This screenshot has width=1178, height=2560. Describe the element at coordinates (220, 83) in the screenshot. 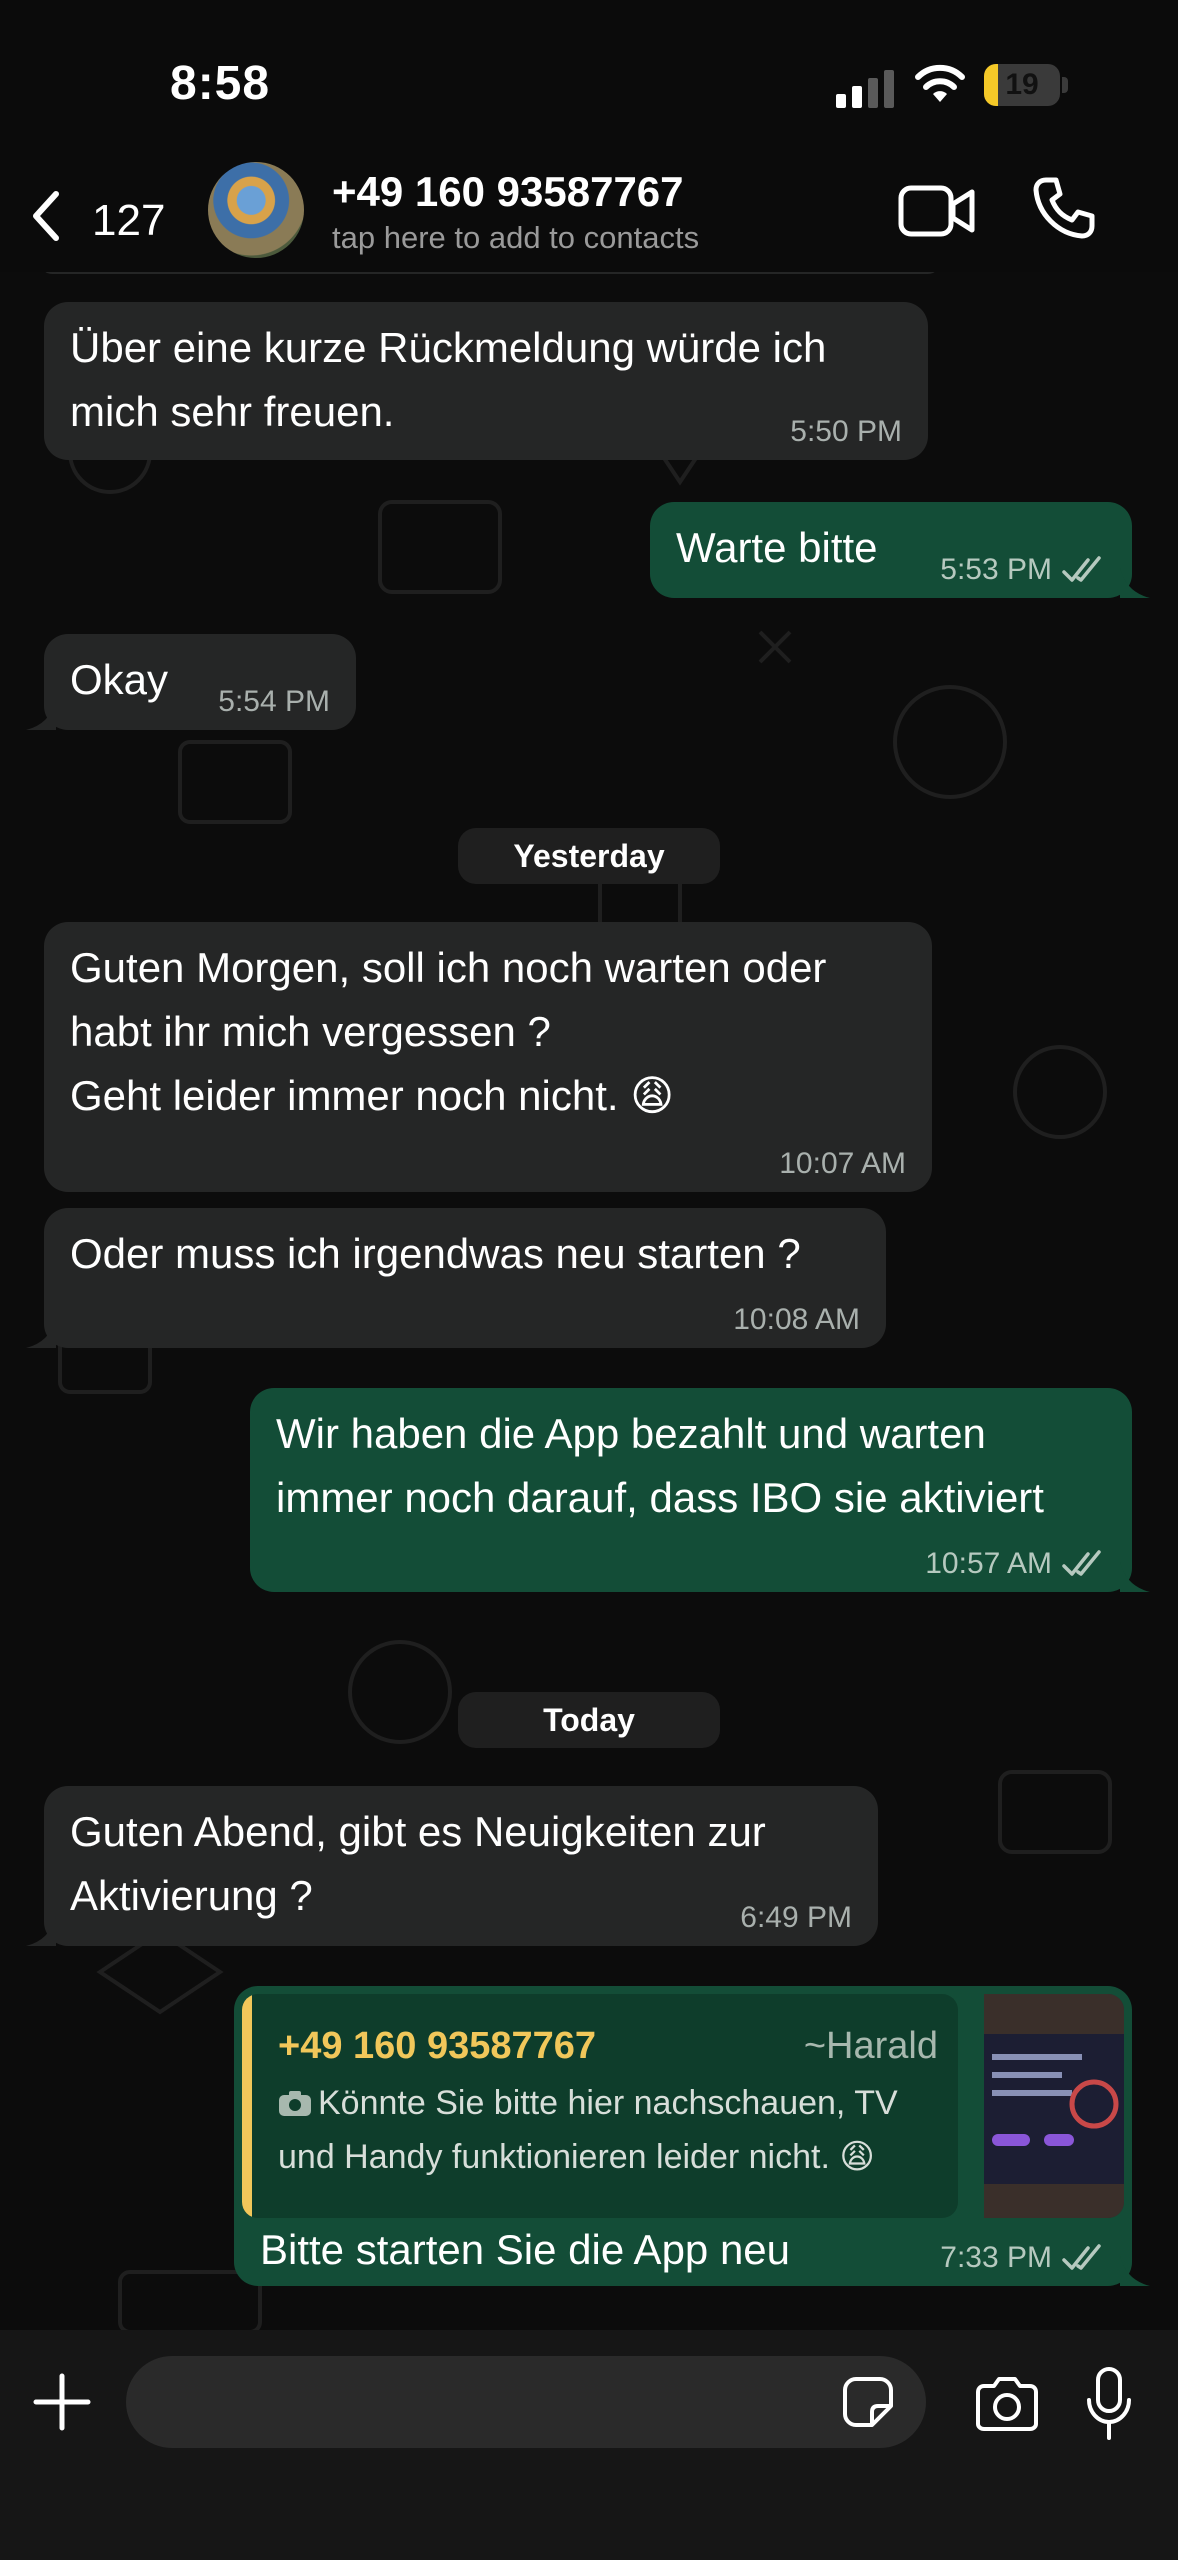

I see `status-time: 8:58` at that location.